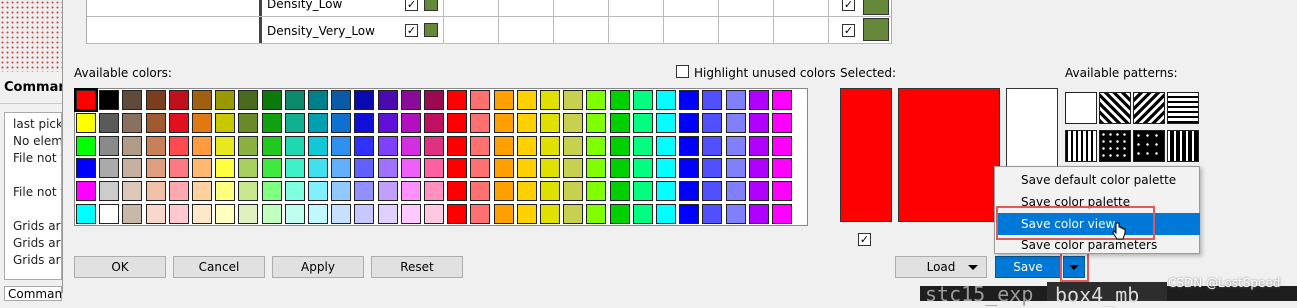 The width and height of the screenshot is (1297, 308). What do you see at coordinates (848, 30) in the screenshot?
I see `grid-row-checkbox: ✓` at bounding box center [848, 30].